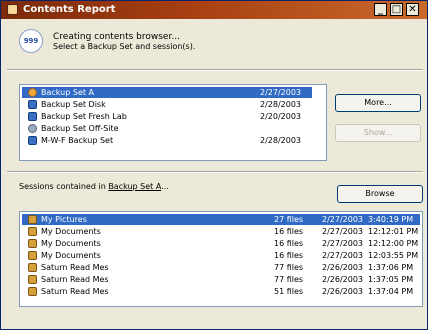 The image size is (428, 330). Describe the element at coordinates (281, 92) in the screenshot. I see `backup-set-date: 2/27/2003` at that location.